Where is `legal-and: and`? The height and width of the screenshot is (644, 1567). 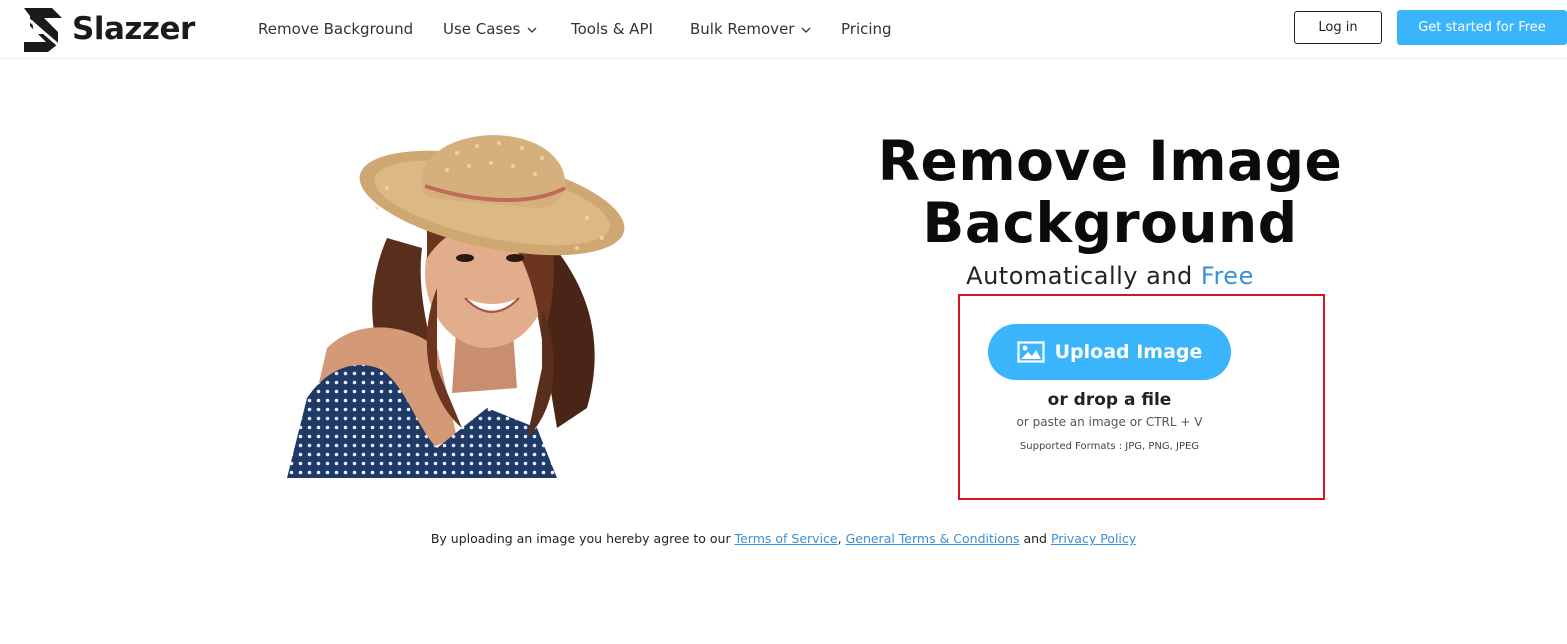 legal-and: and is located at coordinates (1035, 538).